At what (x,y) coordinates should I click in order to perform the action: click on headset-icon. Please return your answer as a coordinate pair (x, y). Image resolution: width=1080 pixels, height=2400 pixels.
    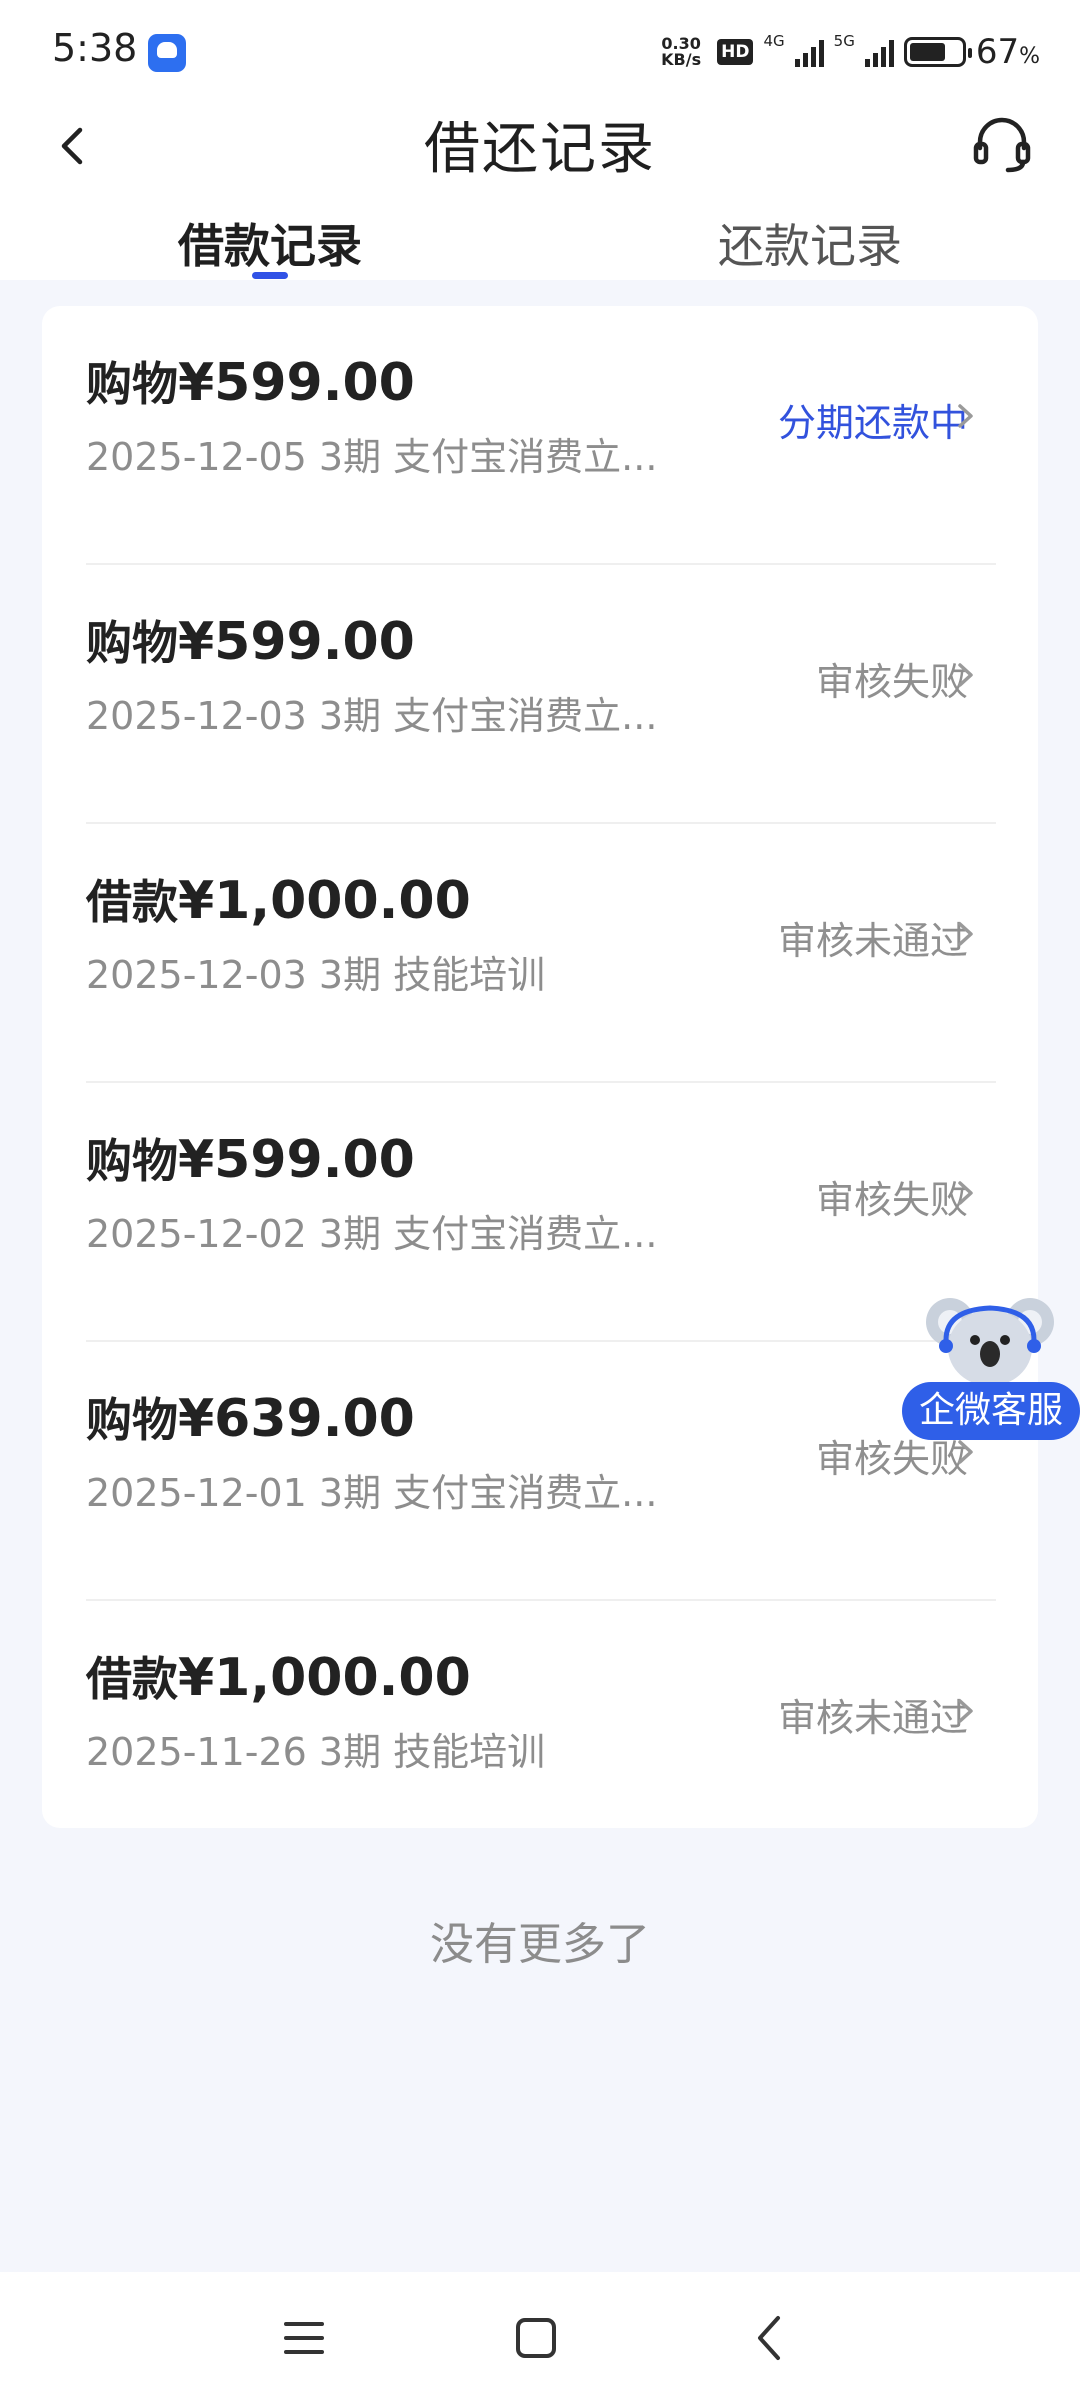
    Looking at the image, I should click on (1002, 145).